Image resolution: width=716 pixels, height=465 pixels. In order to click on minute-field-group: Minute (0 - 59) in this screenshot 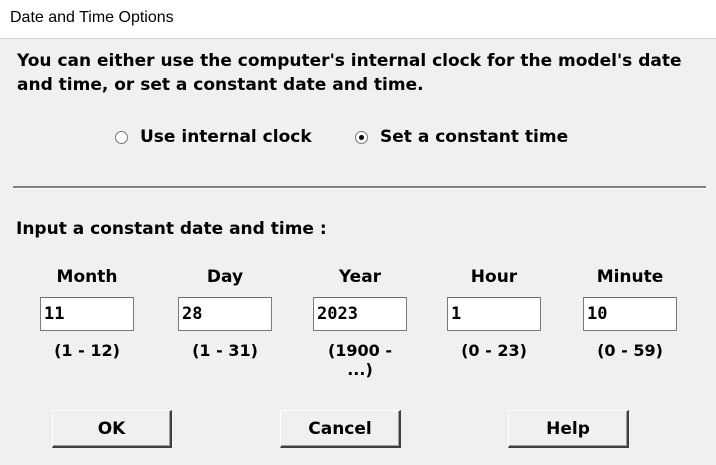, I will do `click(630, 313)`.